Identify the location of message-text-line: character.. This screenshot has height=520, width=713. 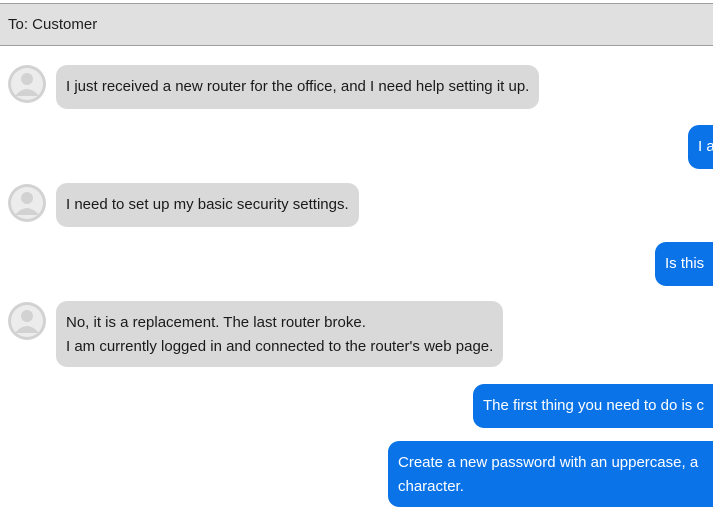
(431, 486).